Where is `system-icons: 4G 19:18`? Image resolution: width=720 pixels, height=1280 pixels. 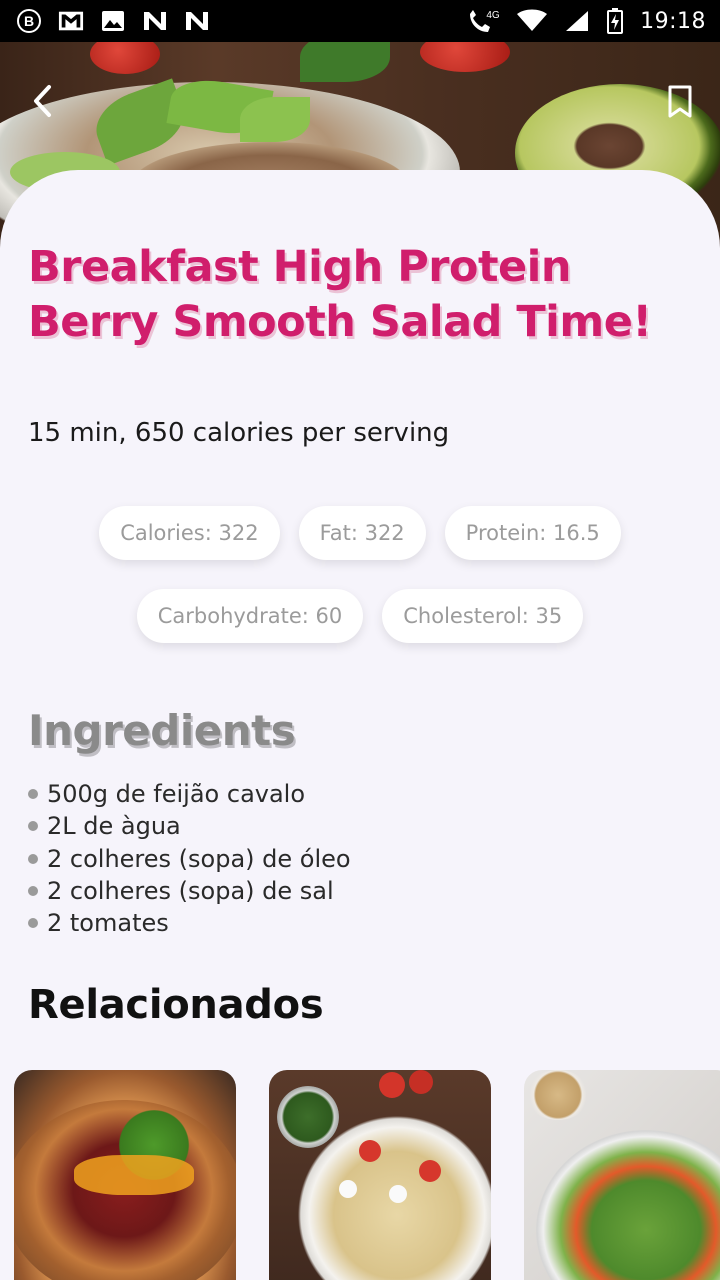
system-icons: 4G 19:18 is located at coordinates (586, 21).